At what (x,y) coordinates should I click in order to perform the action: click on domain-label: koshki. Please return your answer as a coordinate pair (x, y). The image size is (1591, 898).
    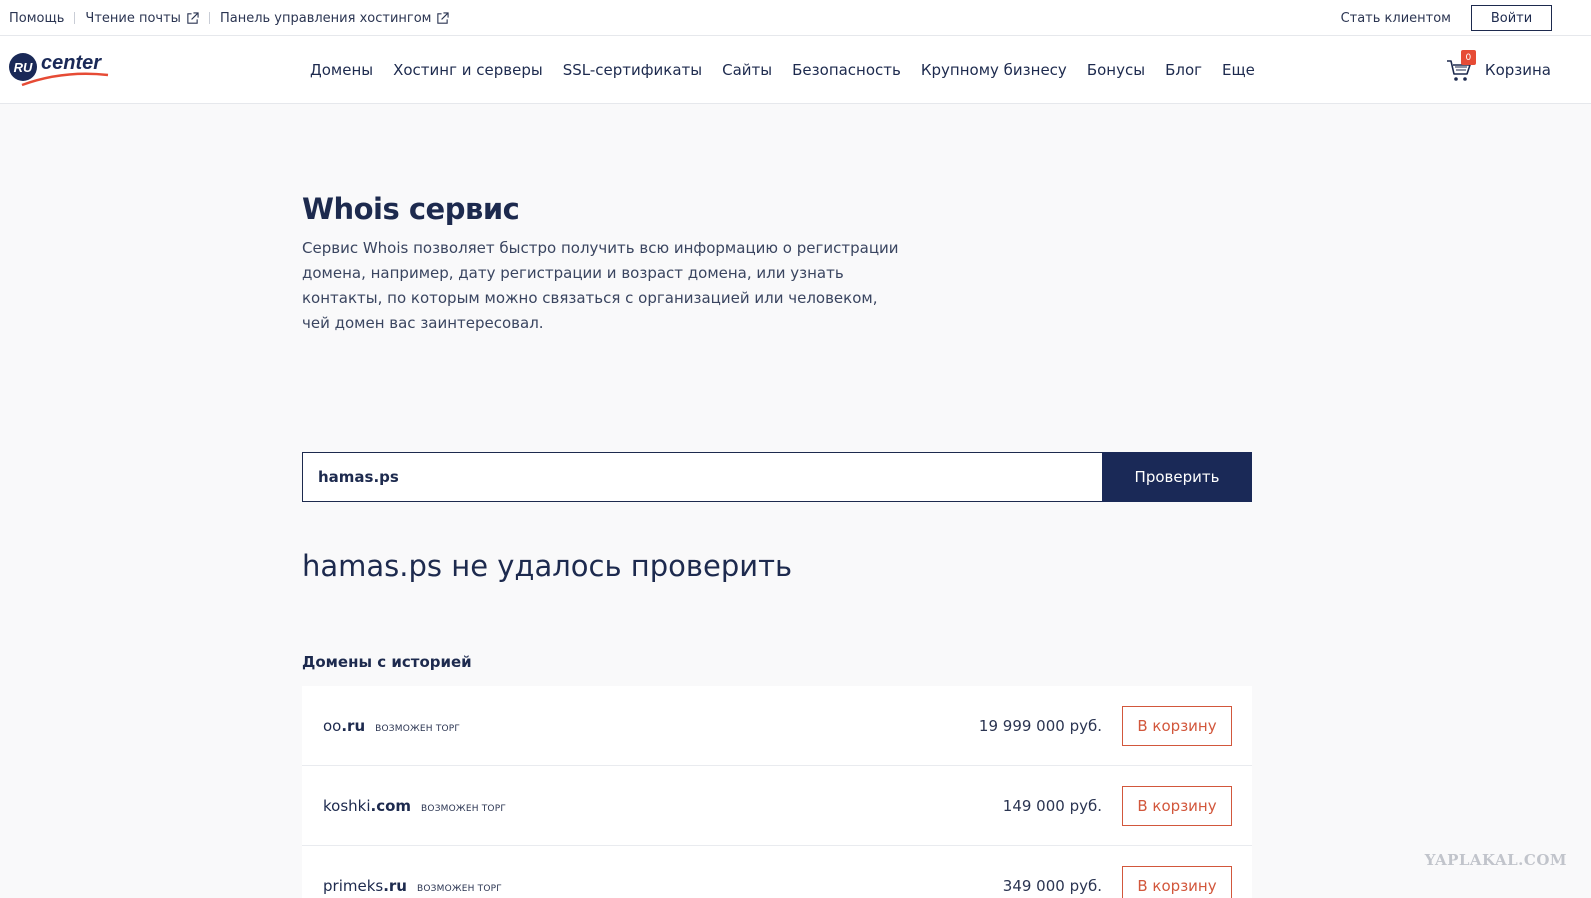
    Looking at the image, I should click on (347, 805).